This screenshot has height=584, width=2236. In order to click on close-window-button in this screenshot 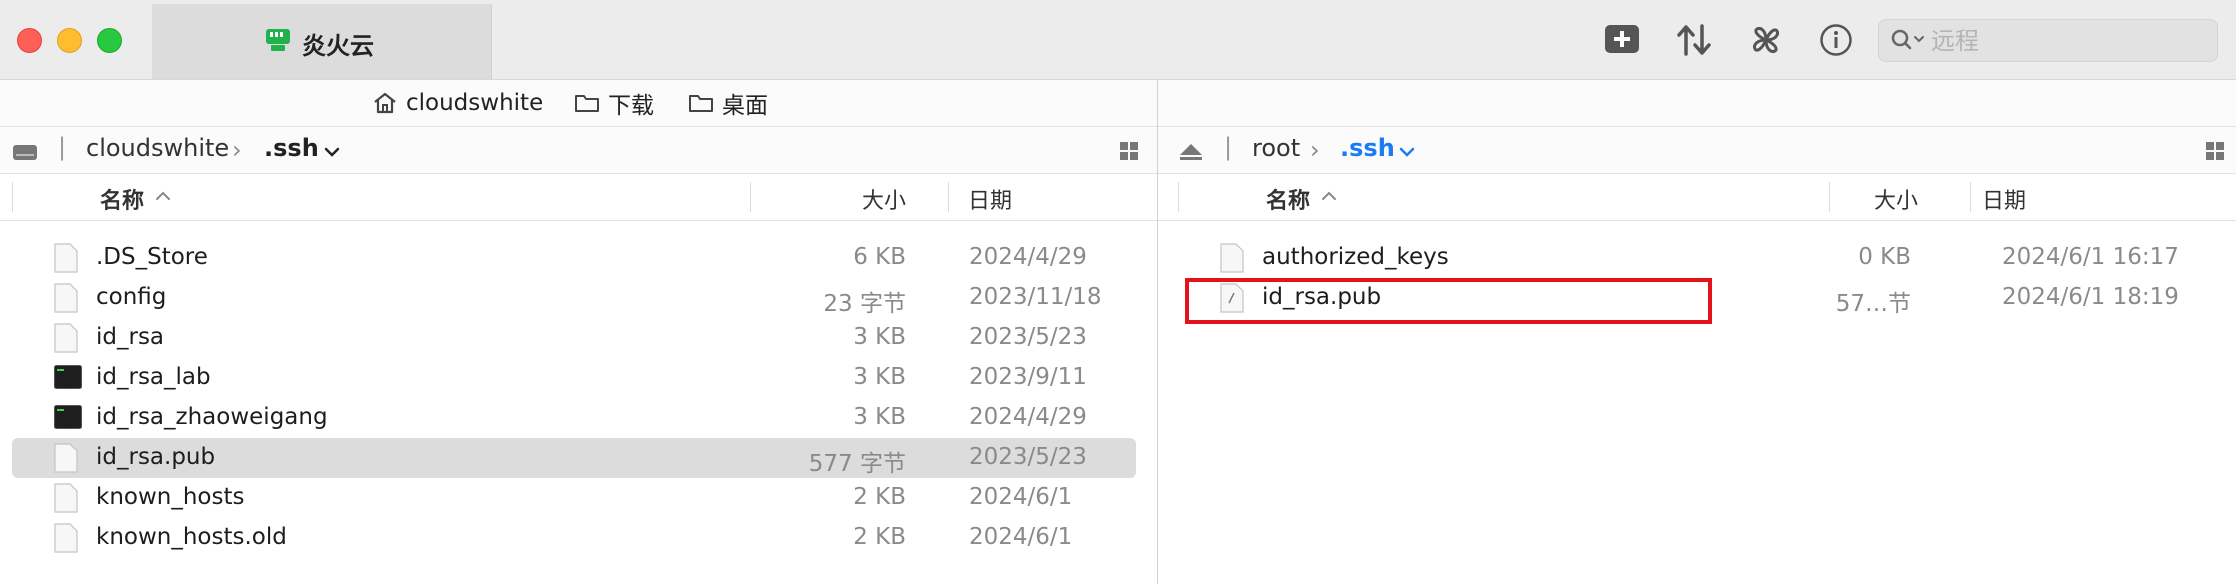, I will do `click(29, 40)`.